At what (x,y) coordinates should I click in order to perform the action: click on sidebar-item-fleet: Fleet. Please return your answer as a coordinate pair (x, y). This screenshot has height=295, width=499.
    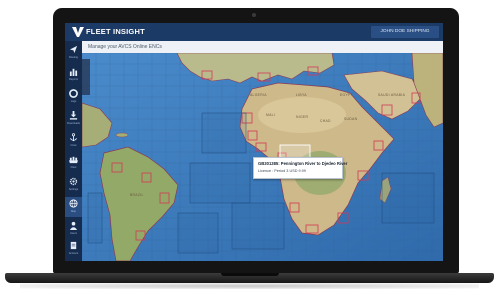
    Looking at the image, I should click on (73, 163).